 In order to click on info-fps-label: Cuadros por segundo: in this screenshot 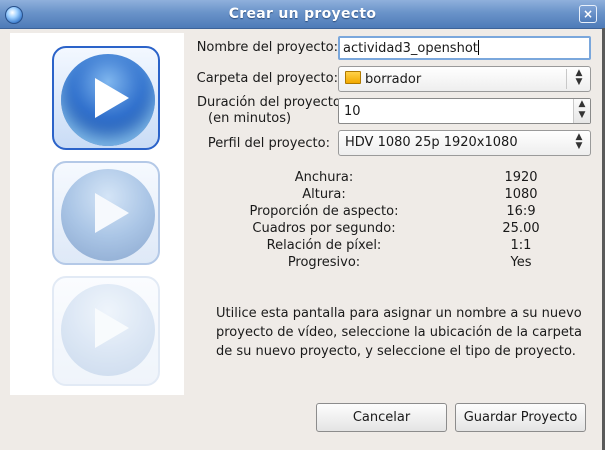, I will do `click(324, 228)`.